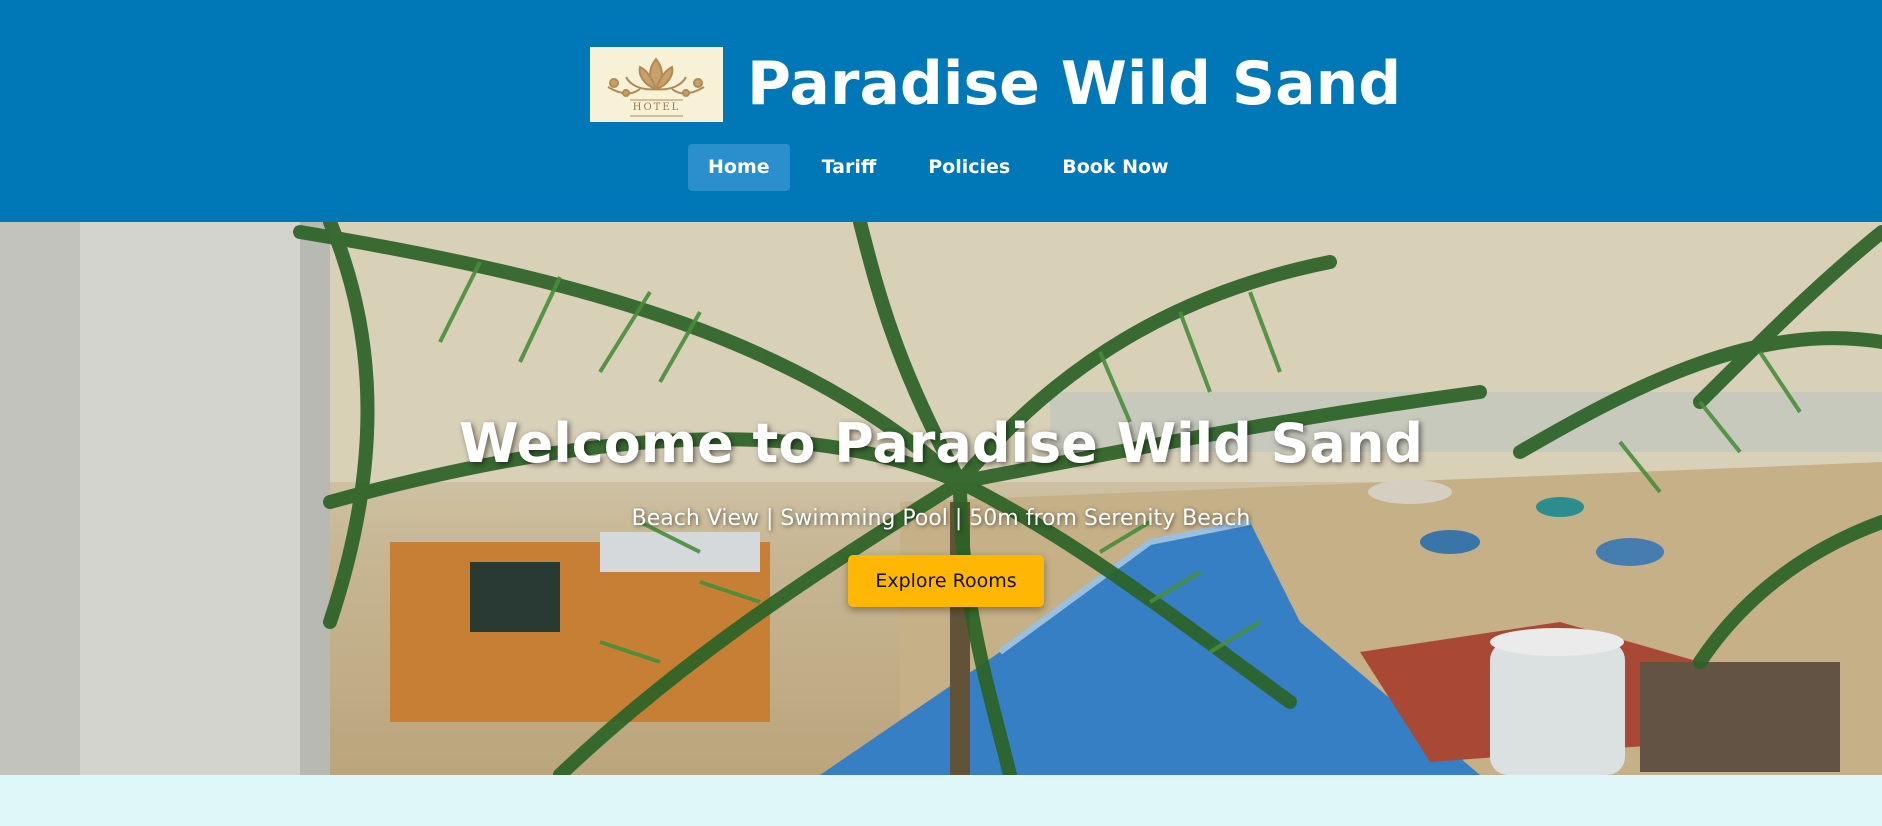 This screenshot has width=1882, height=826. I want to click on hotel-logo: HOTEL, so click(656, 84).